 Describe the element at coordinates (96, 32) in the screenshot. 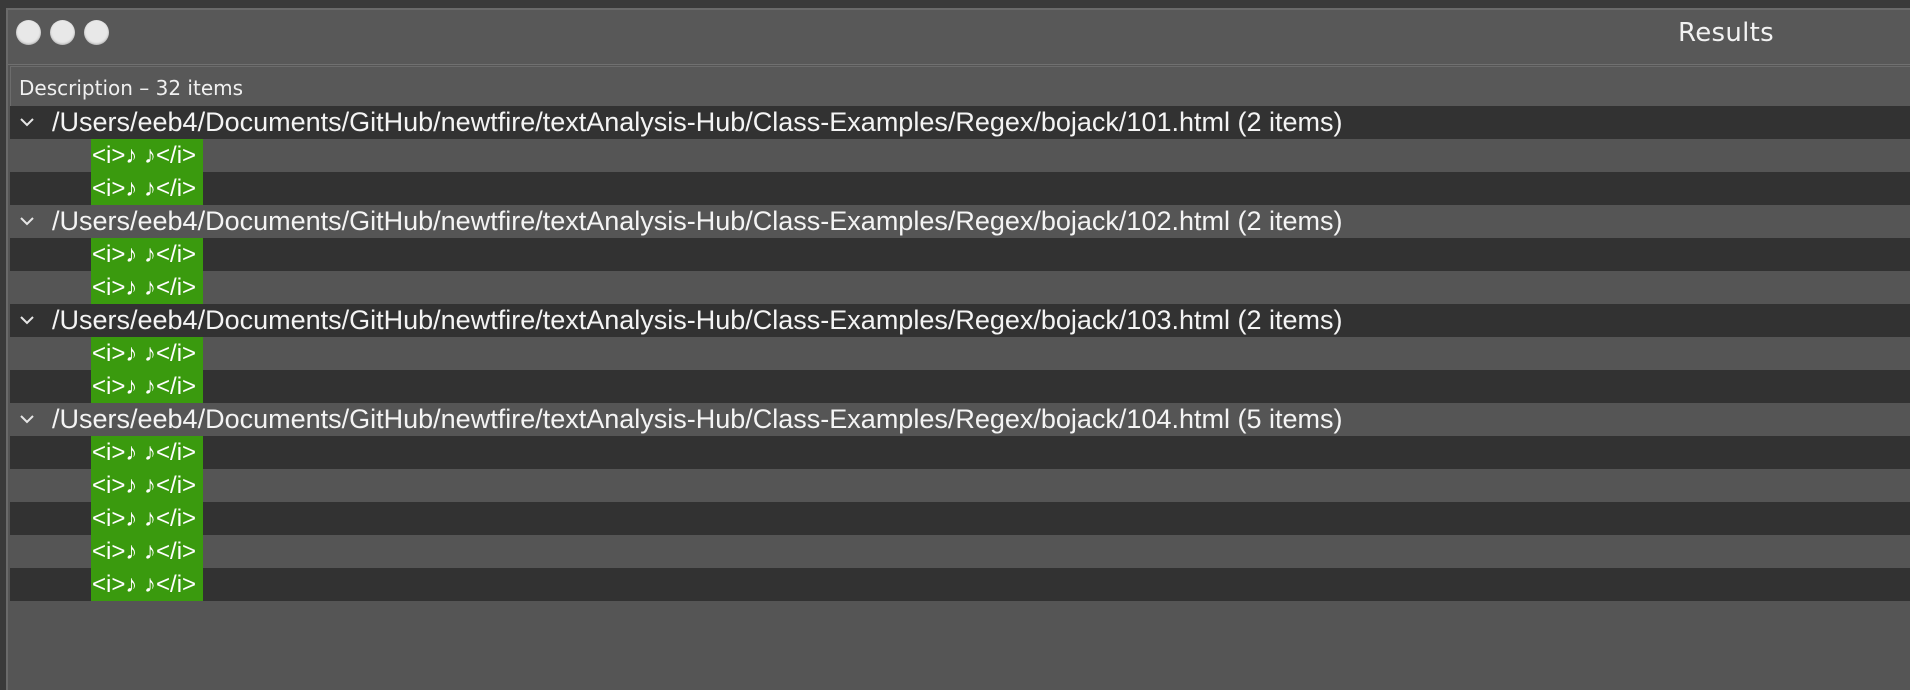

I see `zoom-window-button` at that location.